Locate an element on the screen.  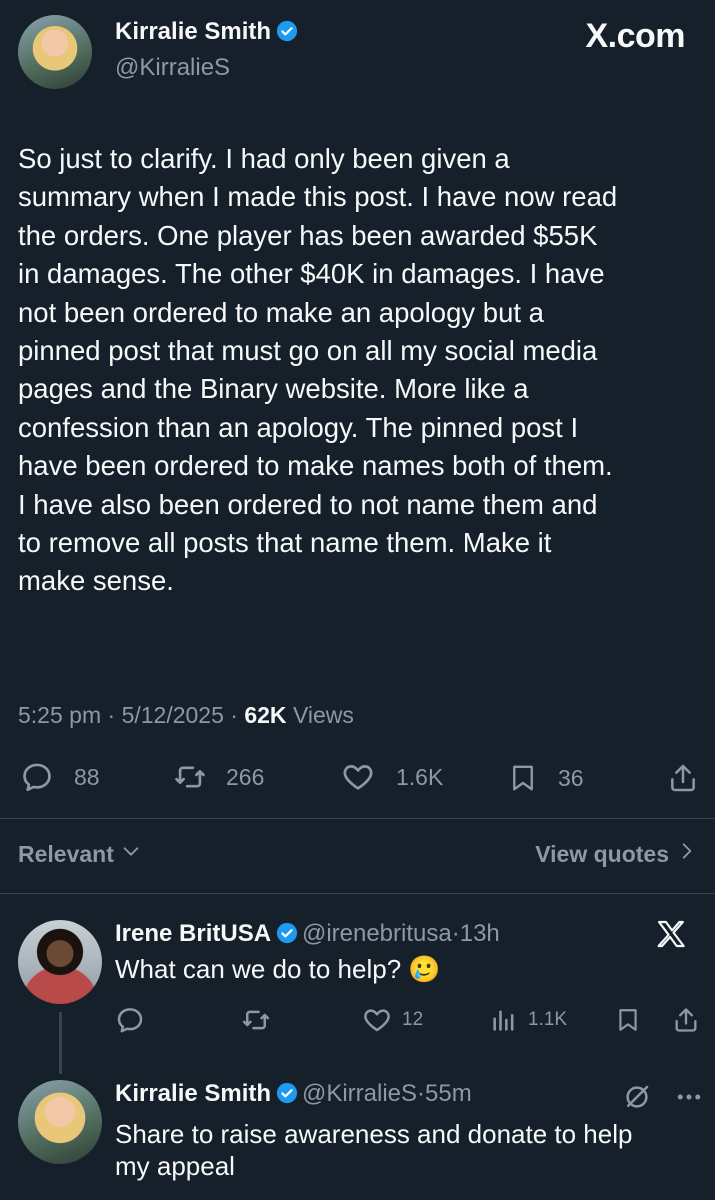
bookmark-count: 36 is located at coordinates (571, 777).